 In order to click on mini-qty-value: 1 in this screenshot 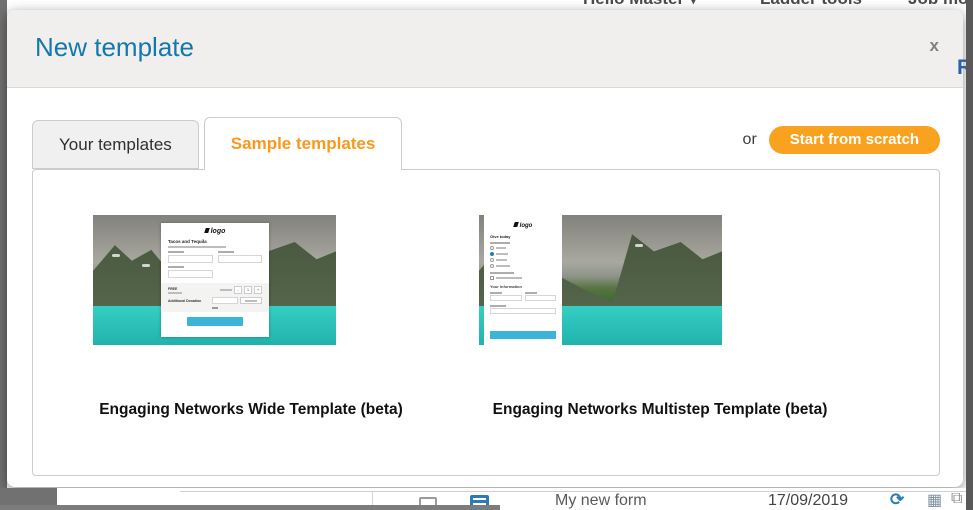, I will do `click(248, 290)`.